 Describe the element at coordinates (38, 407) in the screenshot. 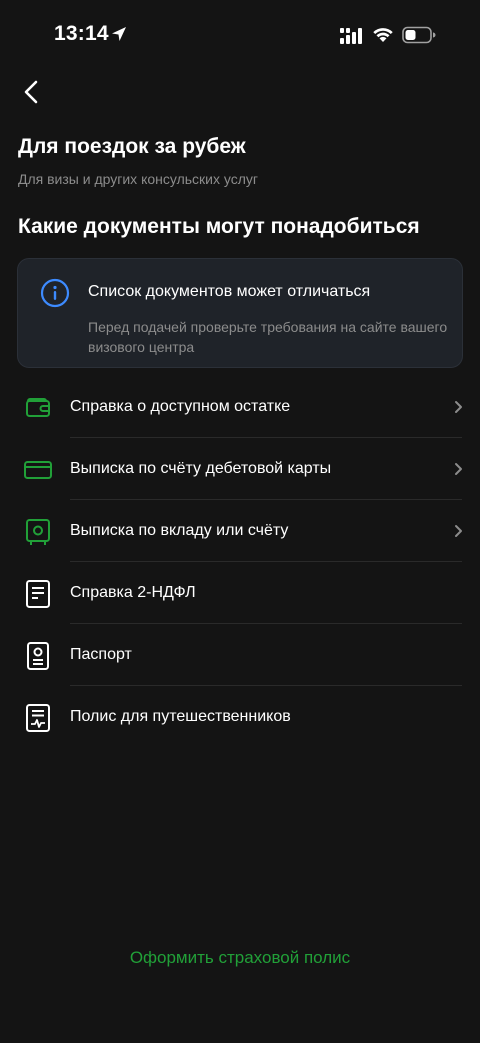

I see `wallet-icon` at that location.